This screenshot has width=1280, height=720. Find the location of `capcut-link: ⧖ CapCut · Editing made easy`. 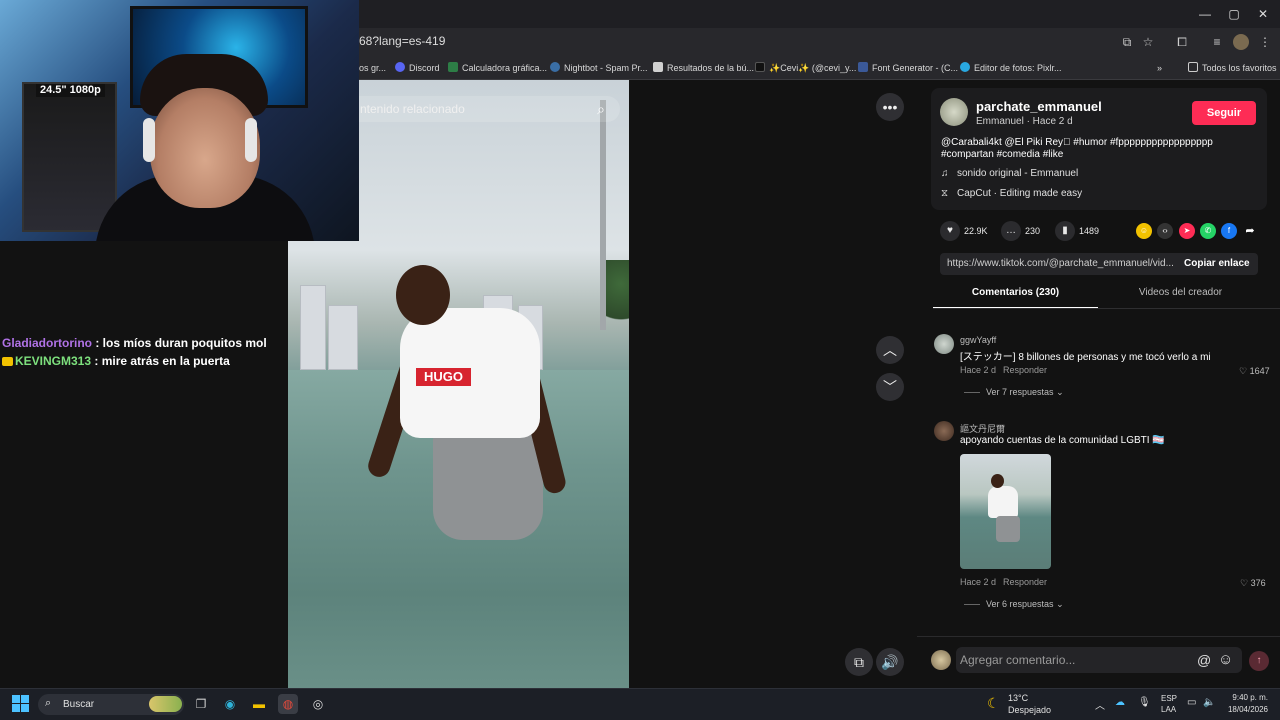

capcut-link: ⧖ CapCut · Editing made easy is located at coordinates (1011, 193).